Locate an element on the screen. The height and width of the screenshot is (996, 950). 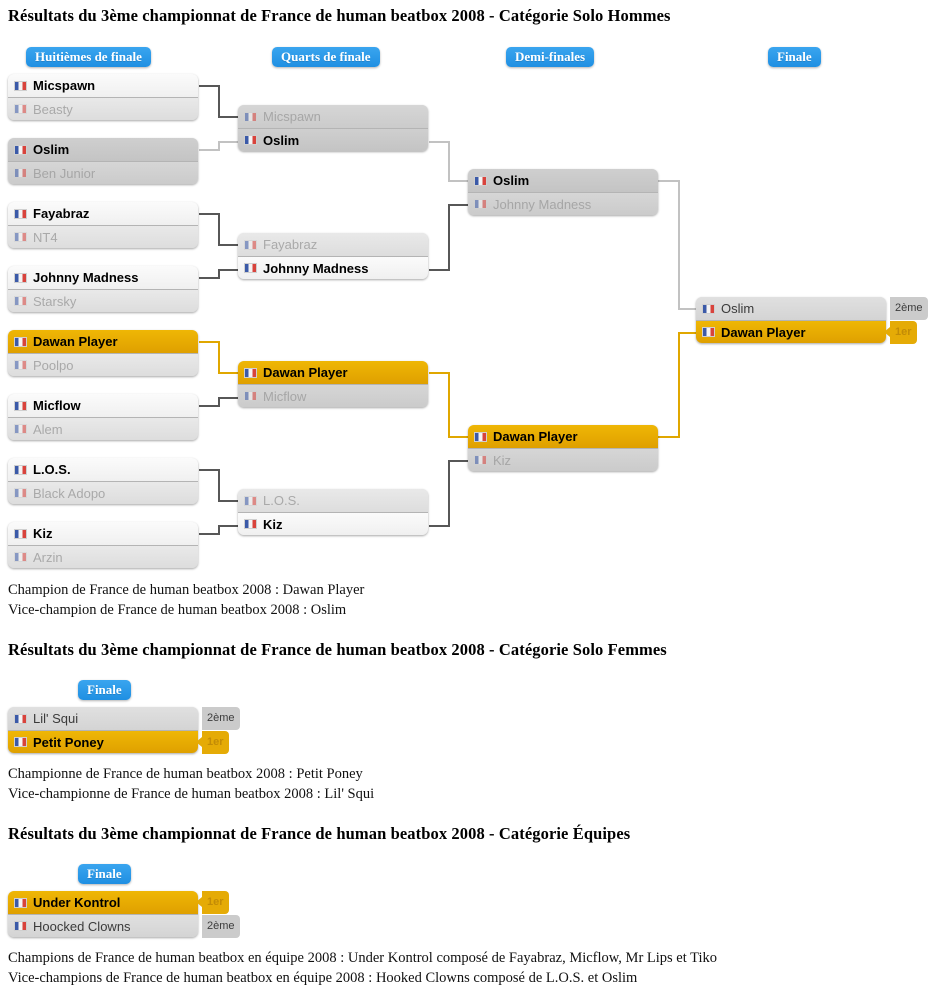
competitor-name: Poolpo is located at coordinates (53, 365).